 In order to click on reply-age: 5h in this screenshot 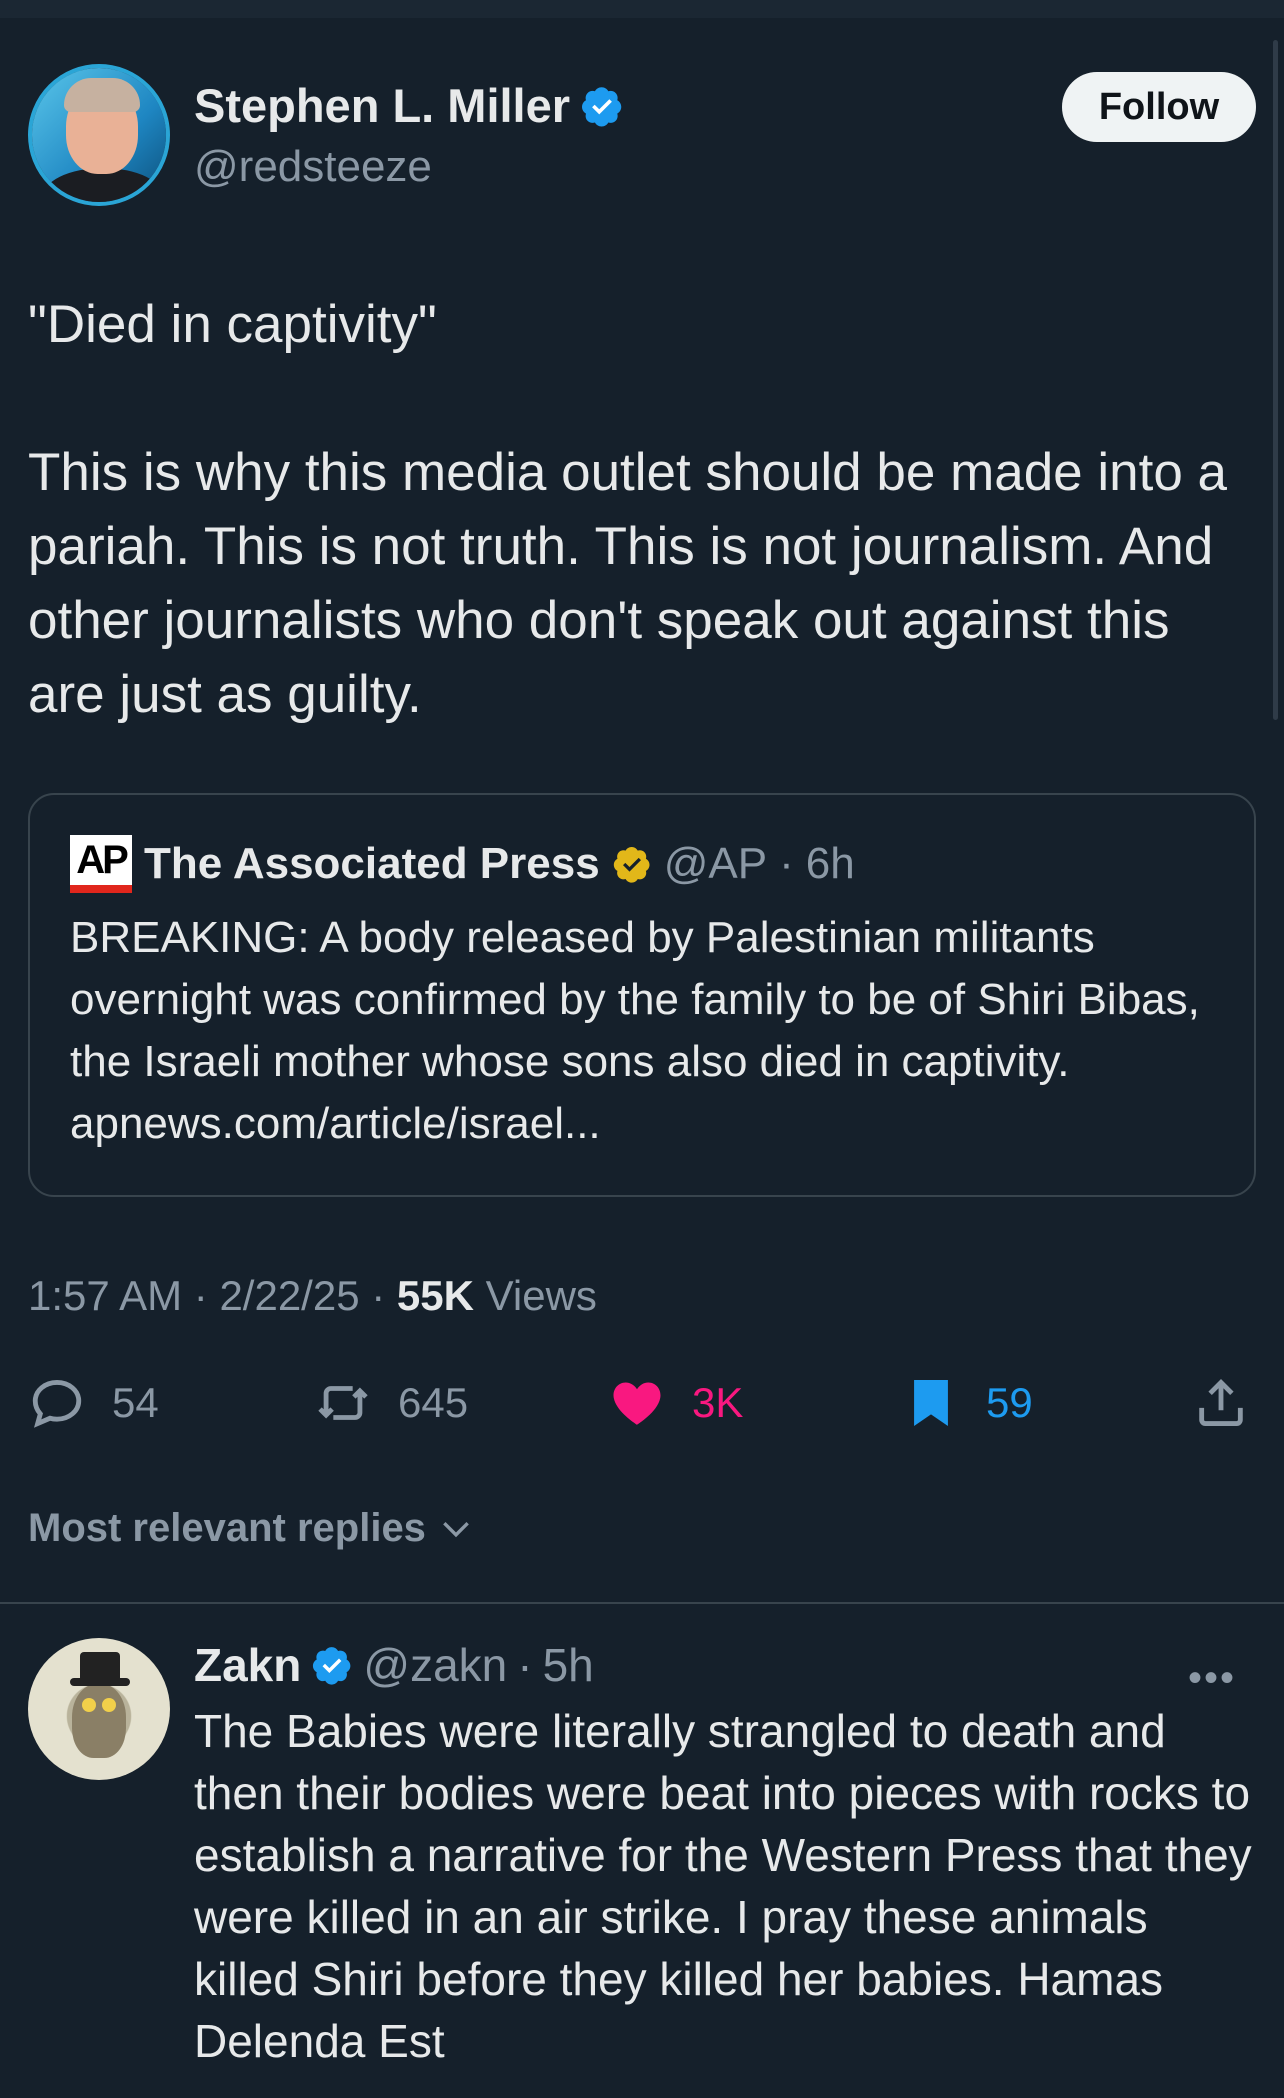, I will do `click(568, 1665)`.